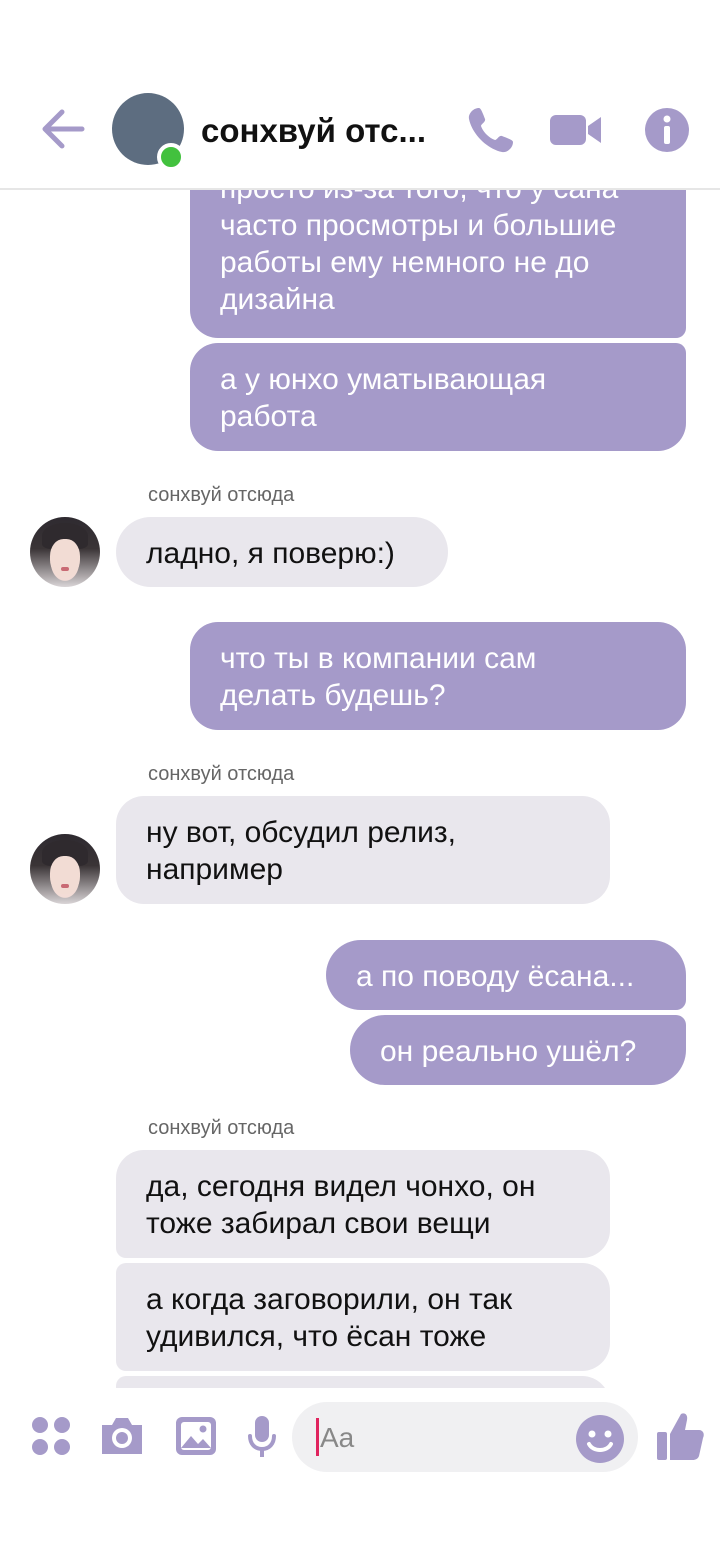  I want to click on message-line: удивился, что ёсан тоже, so click(316, 1336).